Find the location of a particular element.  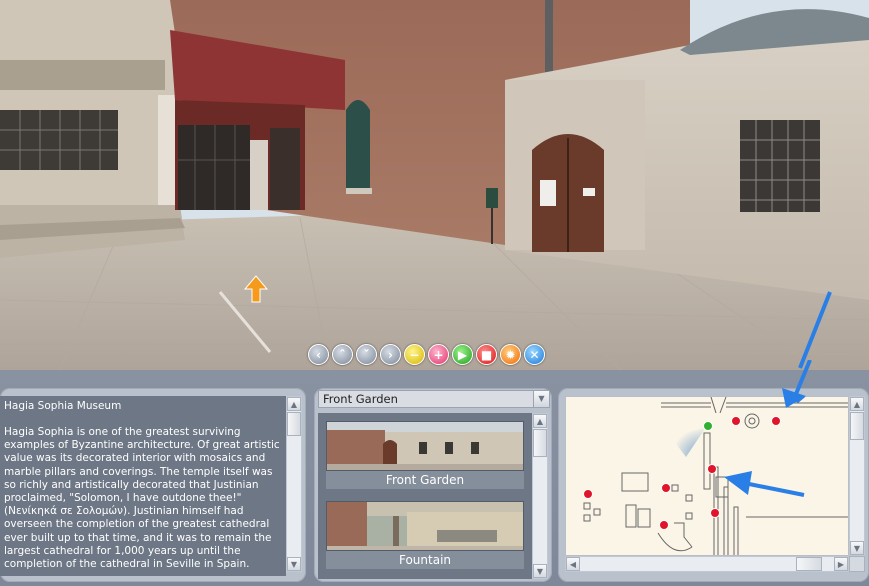

chevron-left-icon: ◀ is located at coordinates (573, 564).